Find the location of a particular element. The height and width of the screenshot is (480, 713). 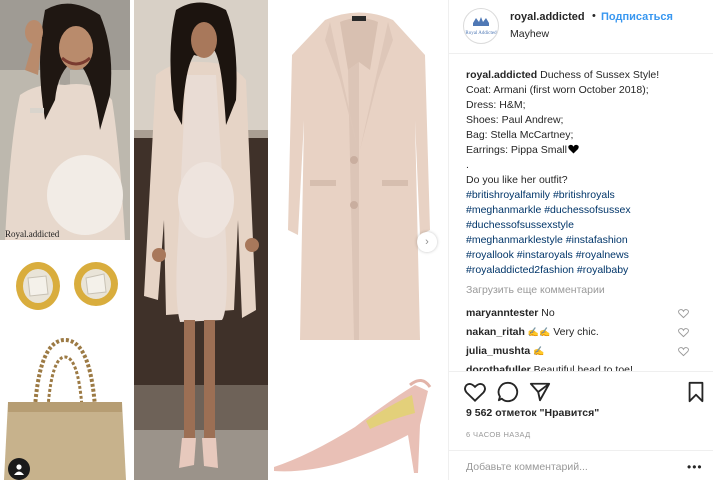

photo-meghan-waving is located at coordinates (65, 120).